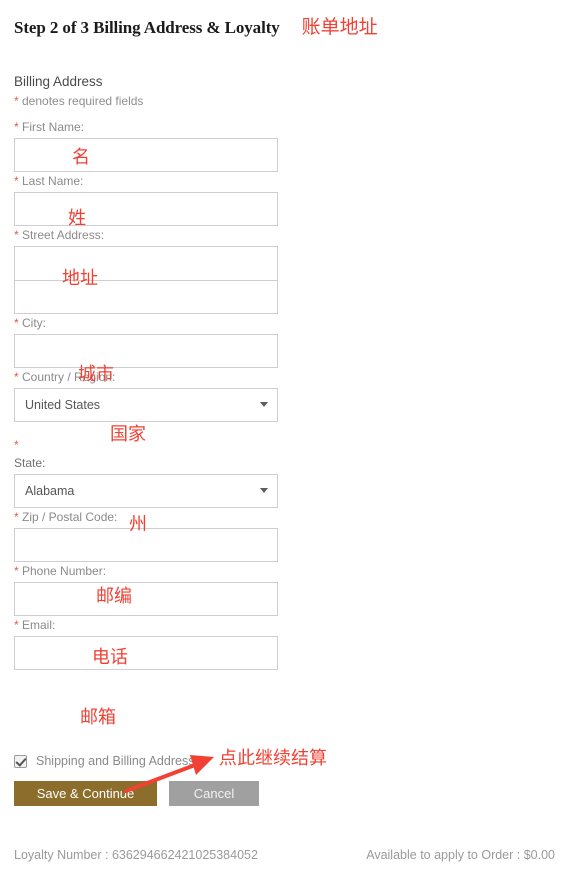  I want to click on country-region-selected-value: United States, so click(146, 405).